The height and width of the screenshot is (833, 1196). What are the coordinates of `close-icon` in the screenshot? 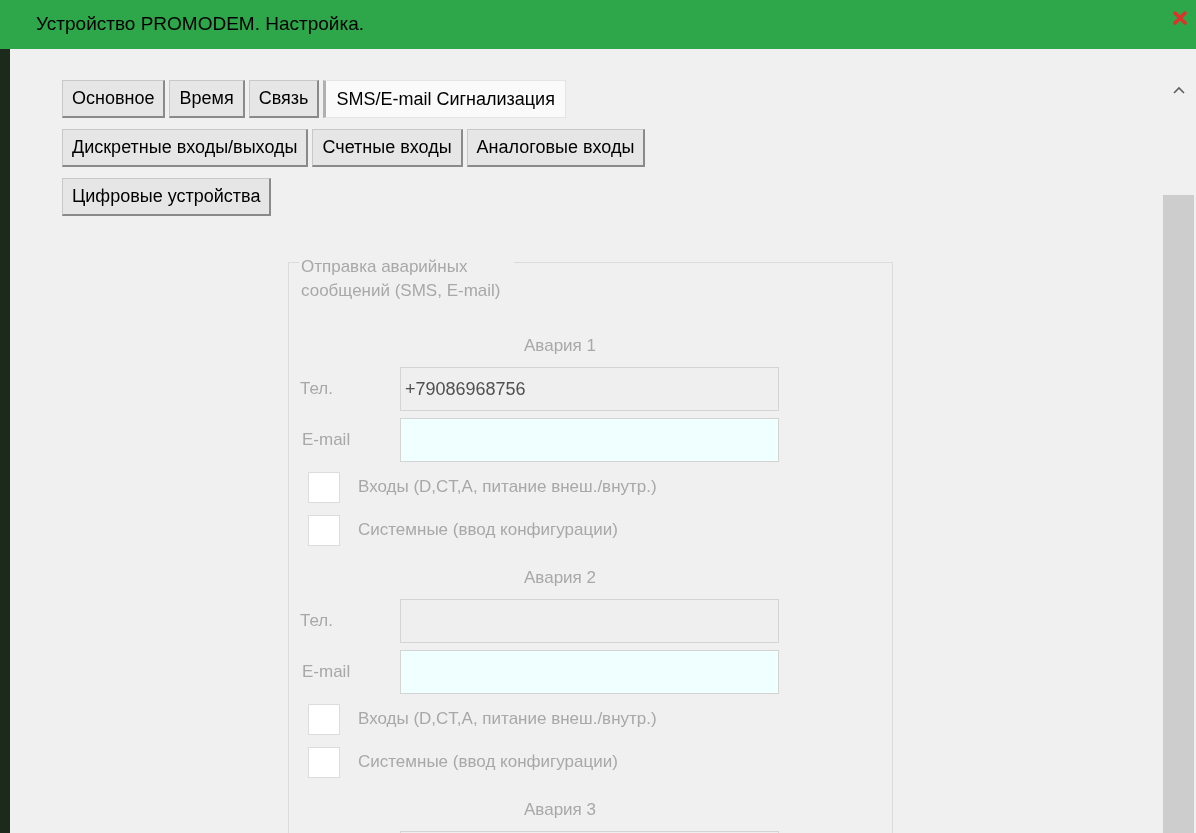 It's located at (1180, 18).